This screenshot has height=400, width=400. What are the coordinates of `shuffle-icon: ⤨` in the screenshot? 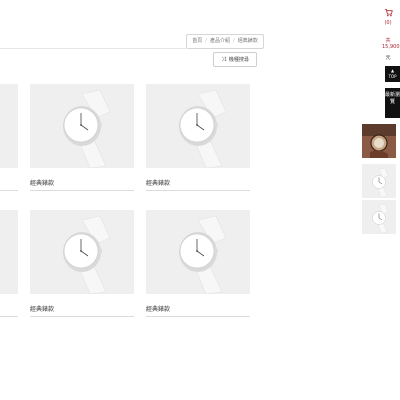 It's located at (223, 59).